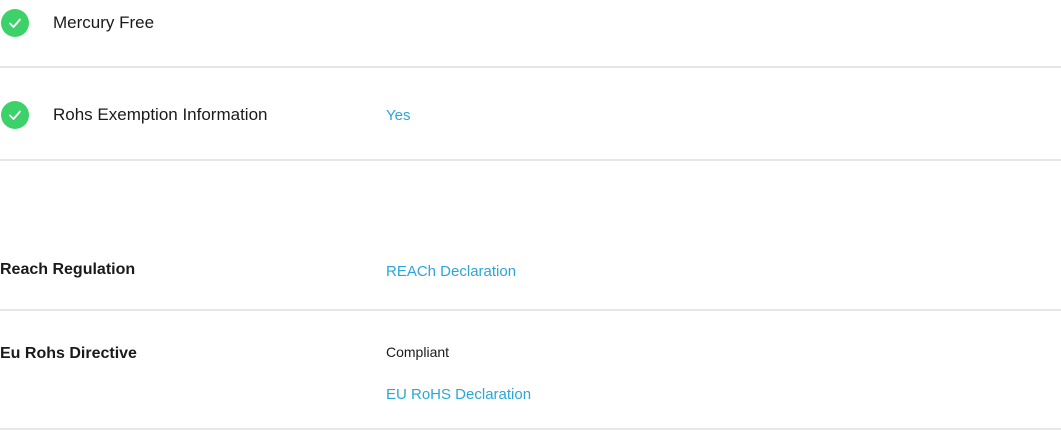 The width and height of the screenshot is (1061, 430). I want to click on rohs-exemption-value-link: Yes, so click(398, 115).